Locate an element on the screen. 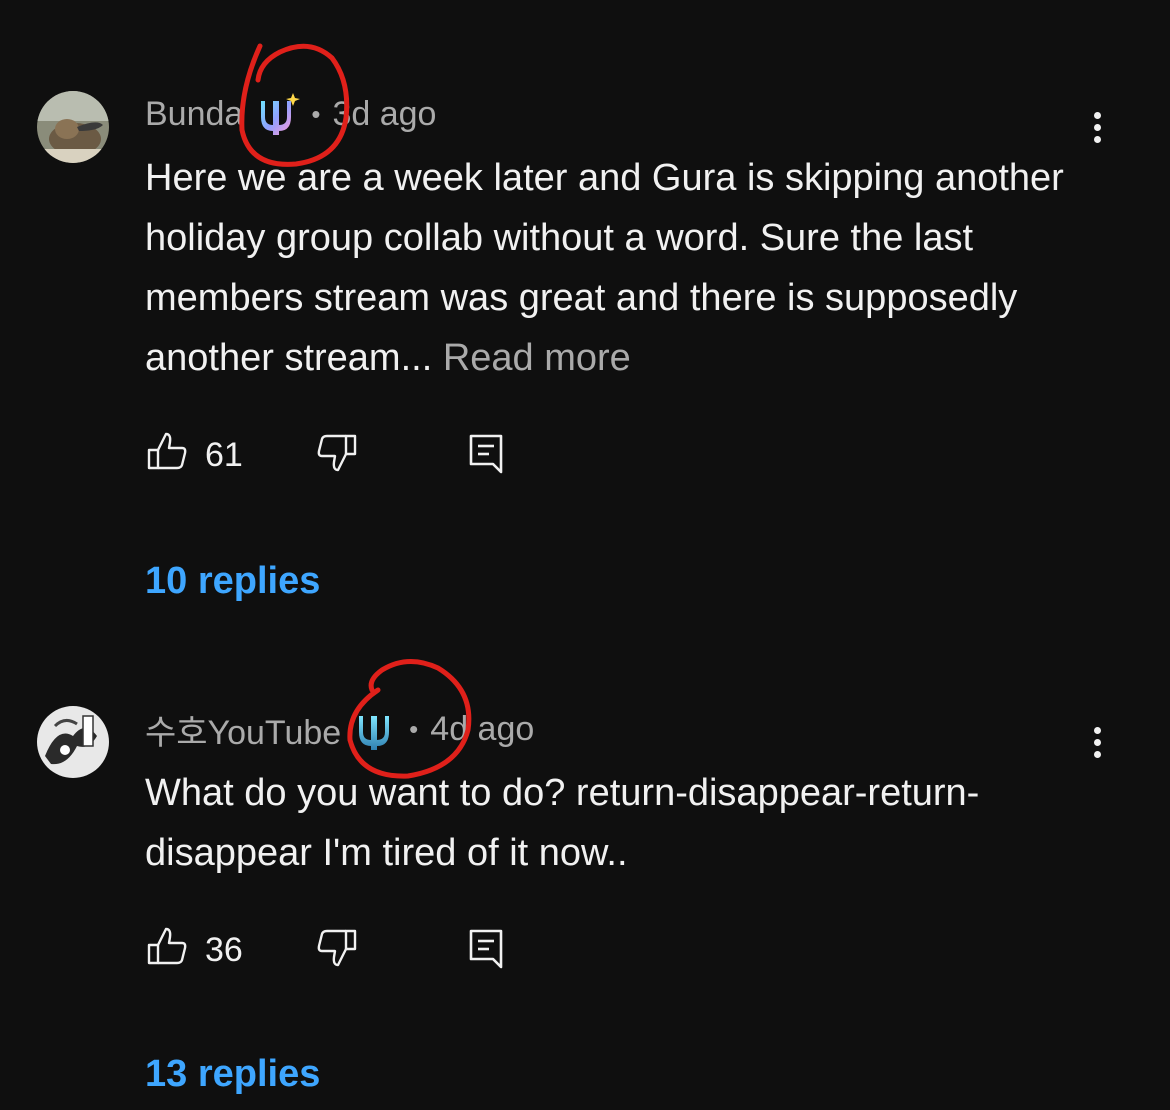 Image resolution: width=1170 pixels, height=1110 pixels. comment-time: 3d ago is located at coordinates (384, 113).